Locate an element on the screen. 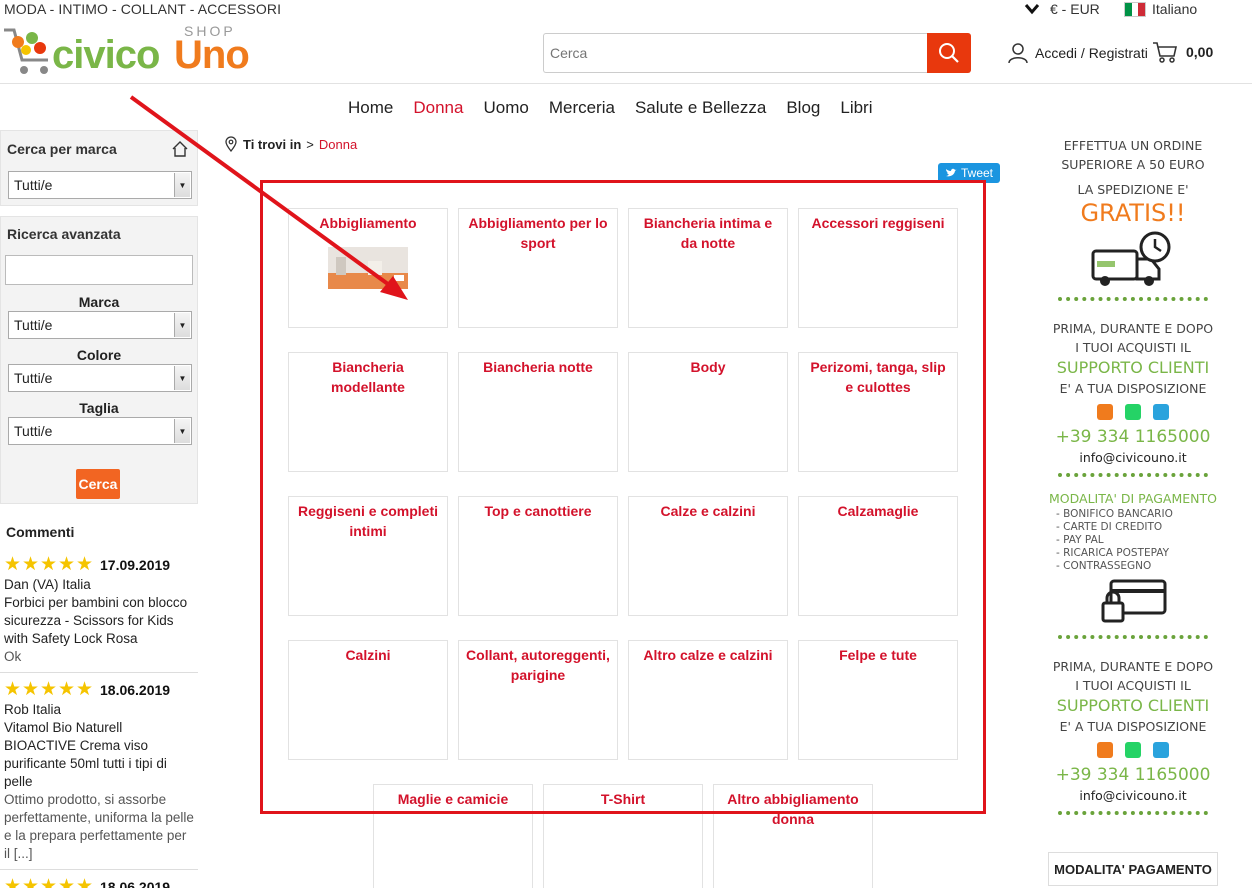 Image resolution: width=1252 pixels, height=888 pixels. breadcrumb-prefix: Ti trovi in is located at coordinates (272, 144).